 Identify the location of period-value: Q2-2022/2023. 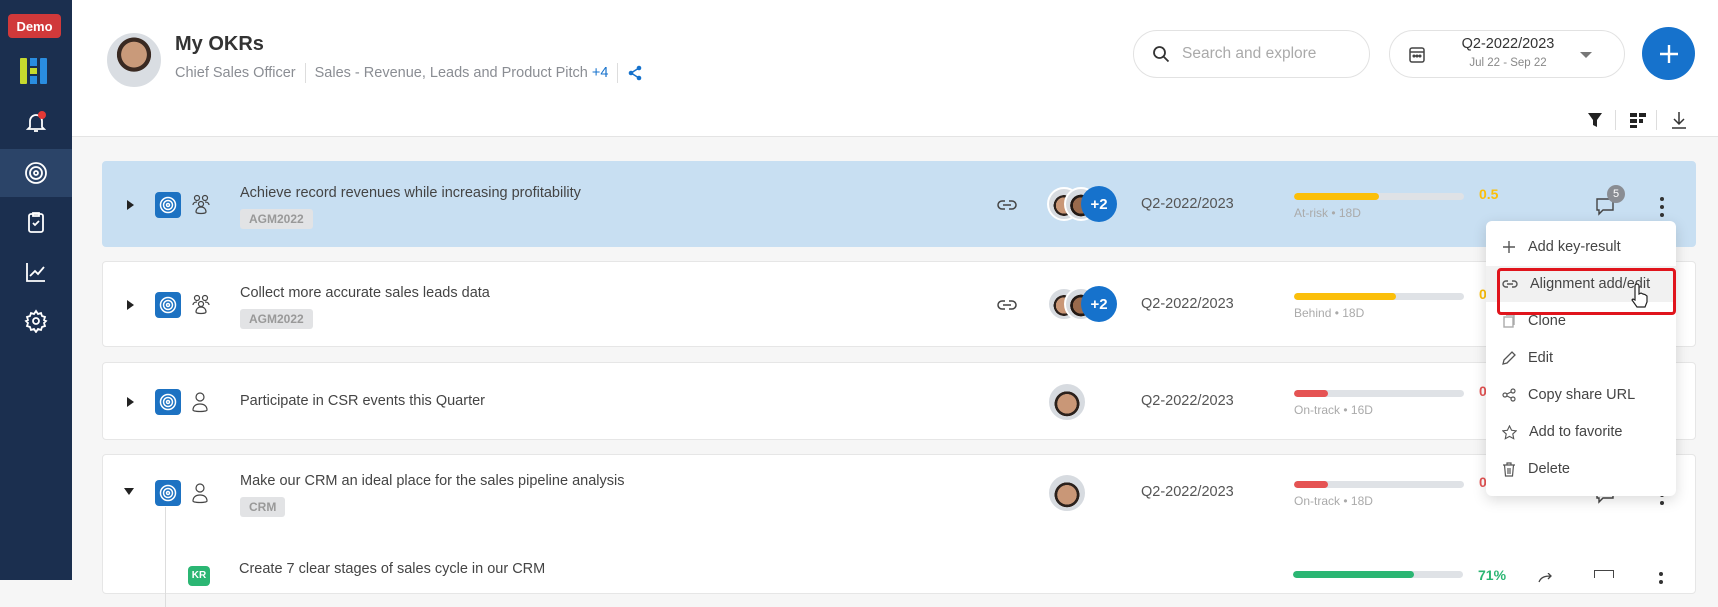
(1508, 44).